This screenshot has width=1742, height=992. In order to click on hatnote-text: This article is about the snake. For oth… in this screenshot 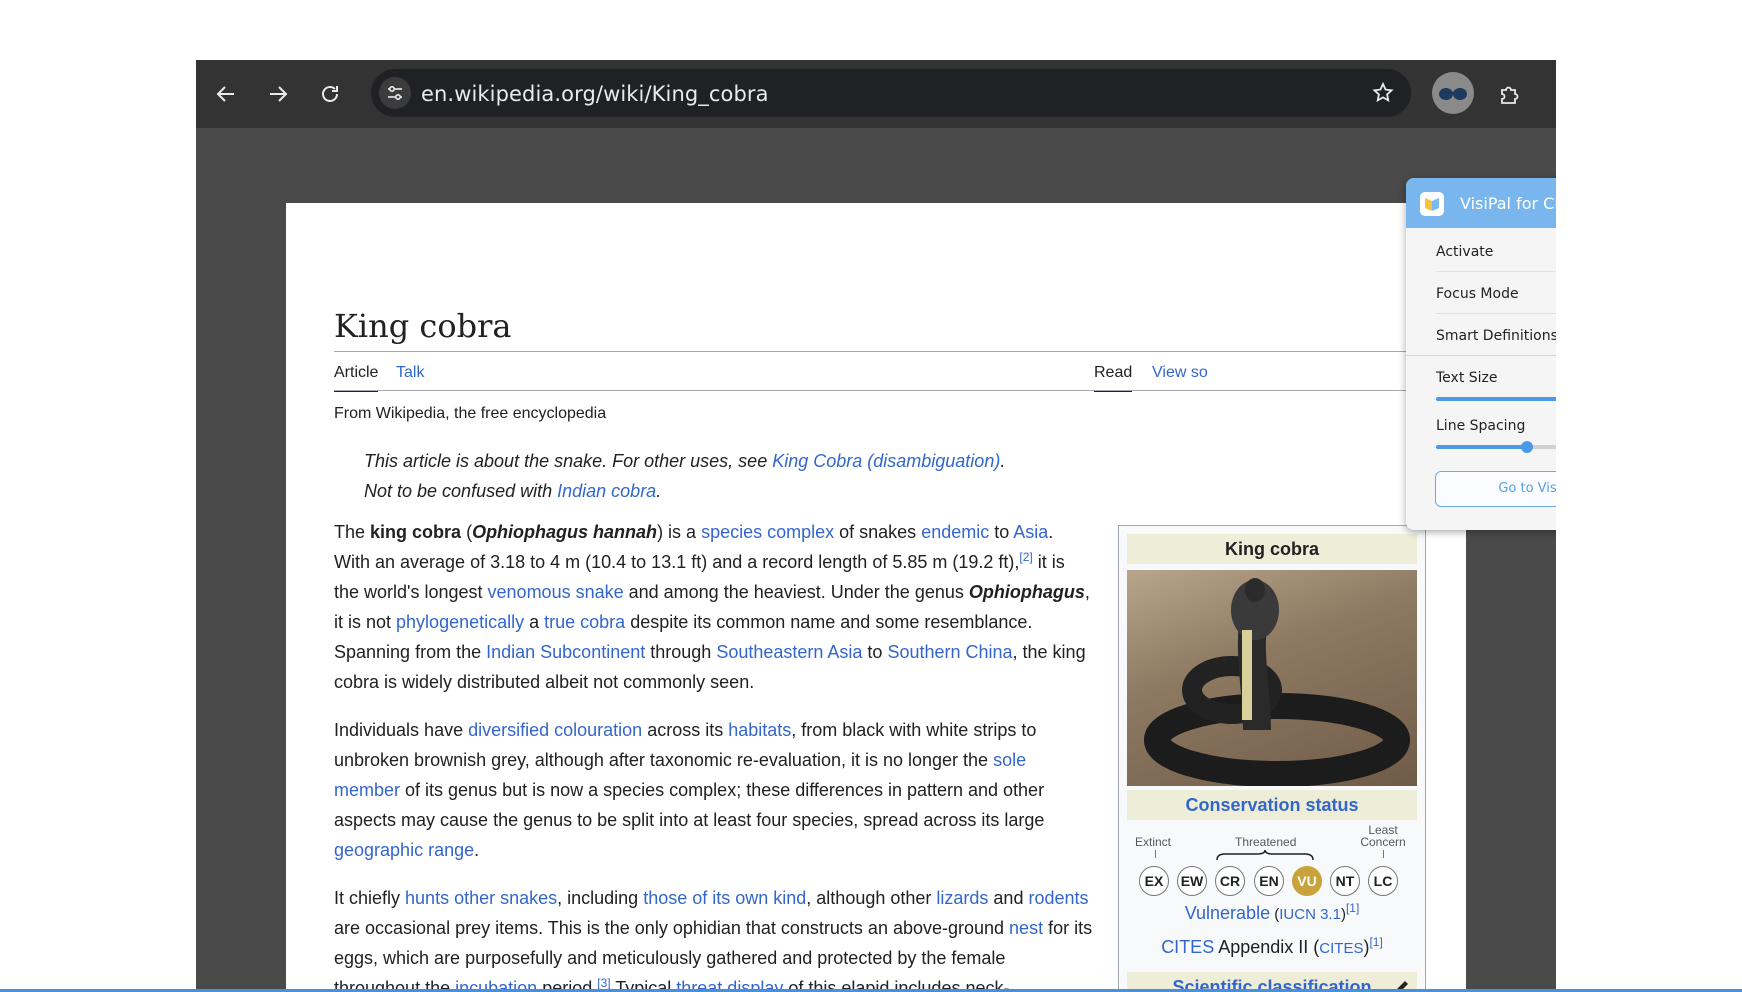, I will do `click(568, 461)`.